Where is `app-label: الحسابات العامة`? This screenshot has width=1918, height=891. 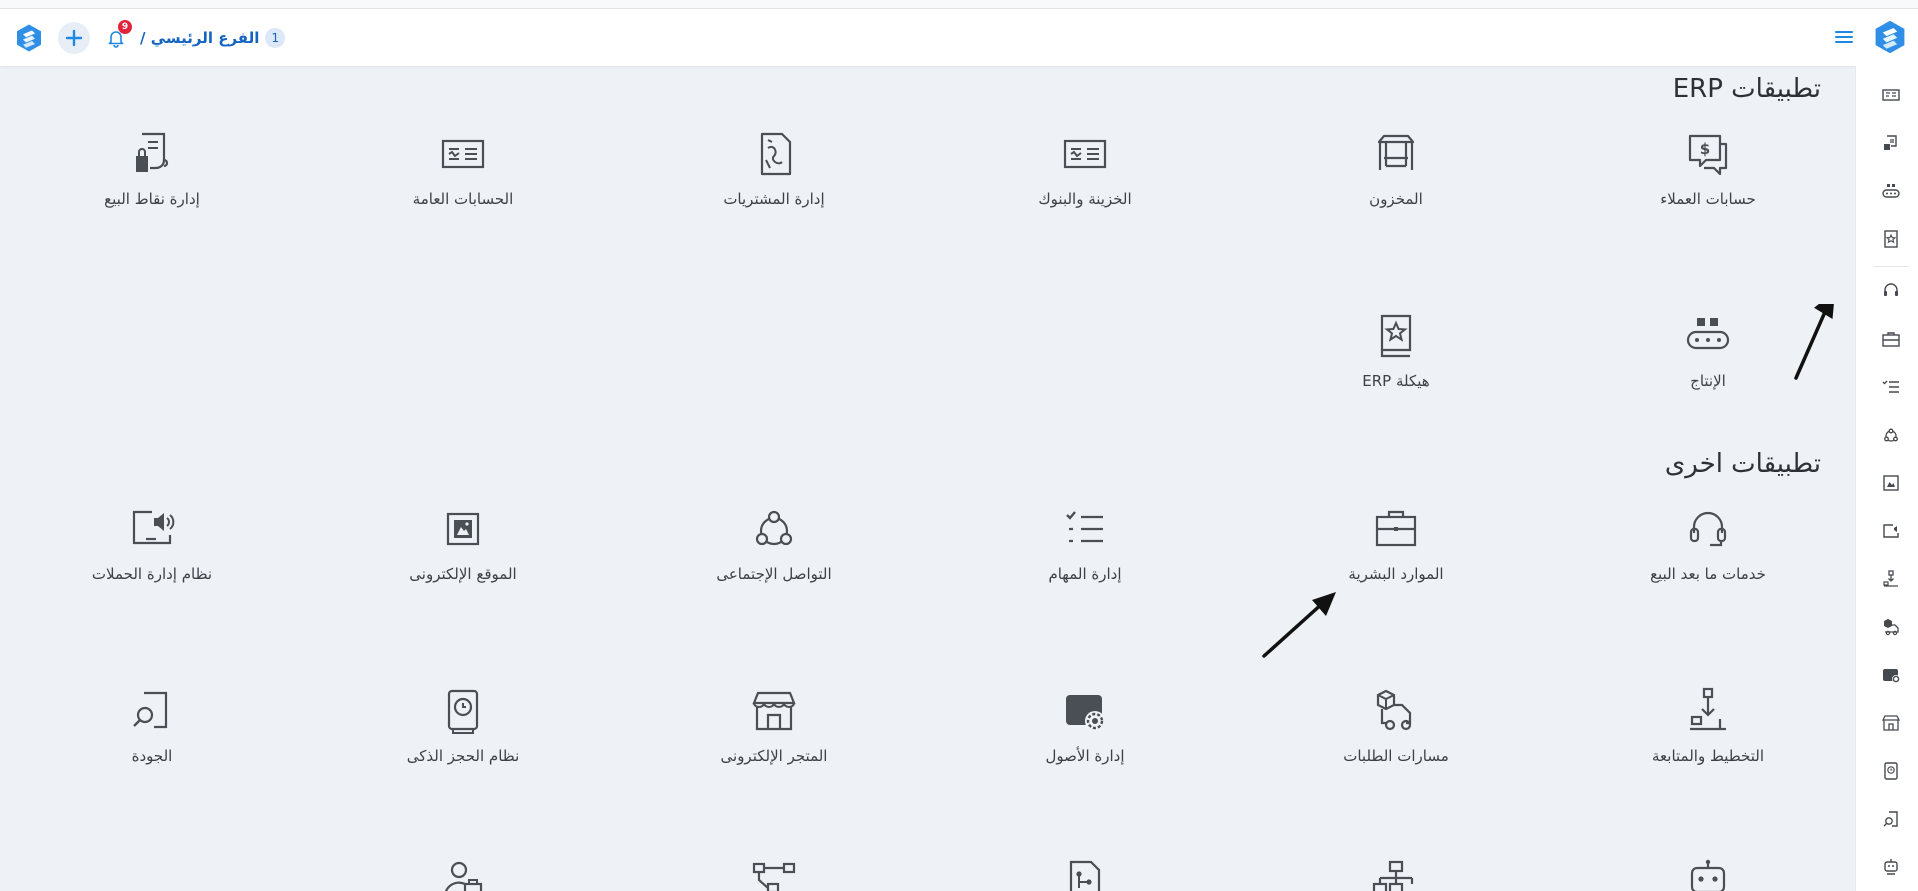
app-label: الحسابات العامة is located at coordinates (463, 199).